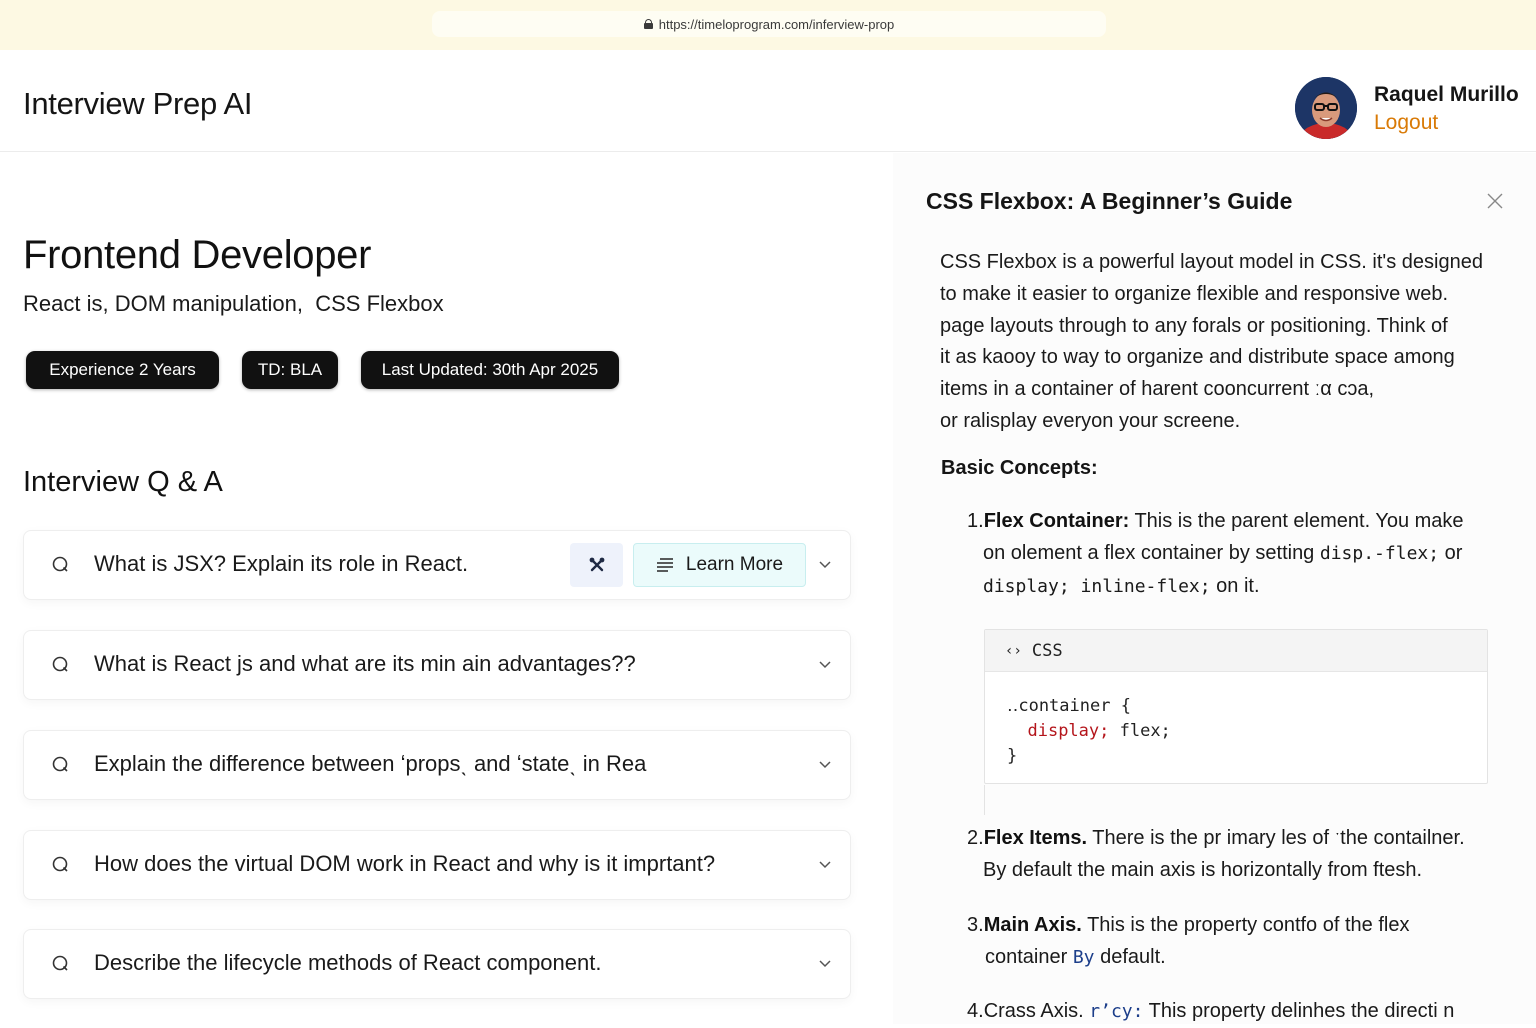  What do you see at coordinates (1299, 1011) in the screenshot?
I see `item-text: This property delinhes the directi n` at bounding box center [1299, 1011].